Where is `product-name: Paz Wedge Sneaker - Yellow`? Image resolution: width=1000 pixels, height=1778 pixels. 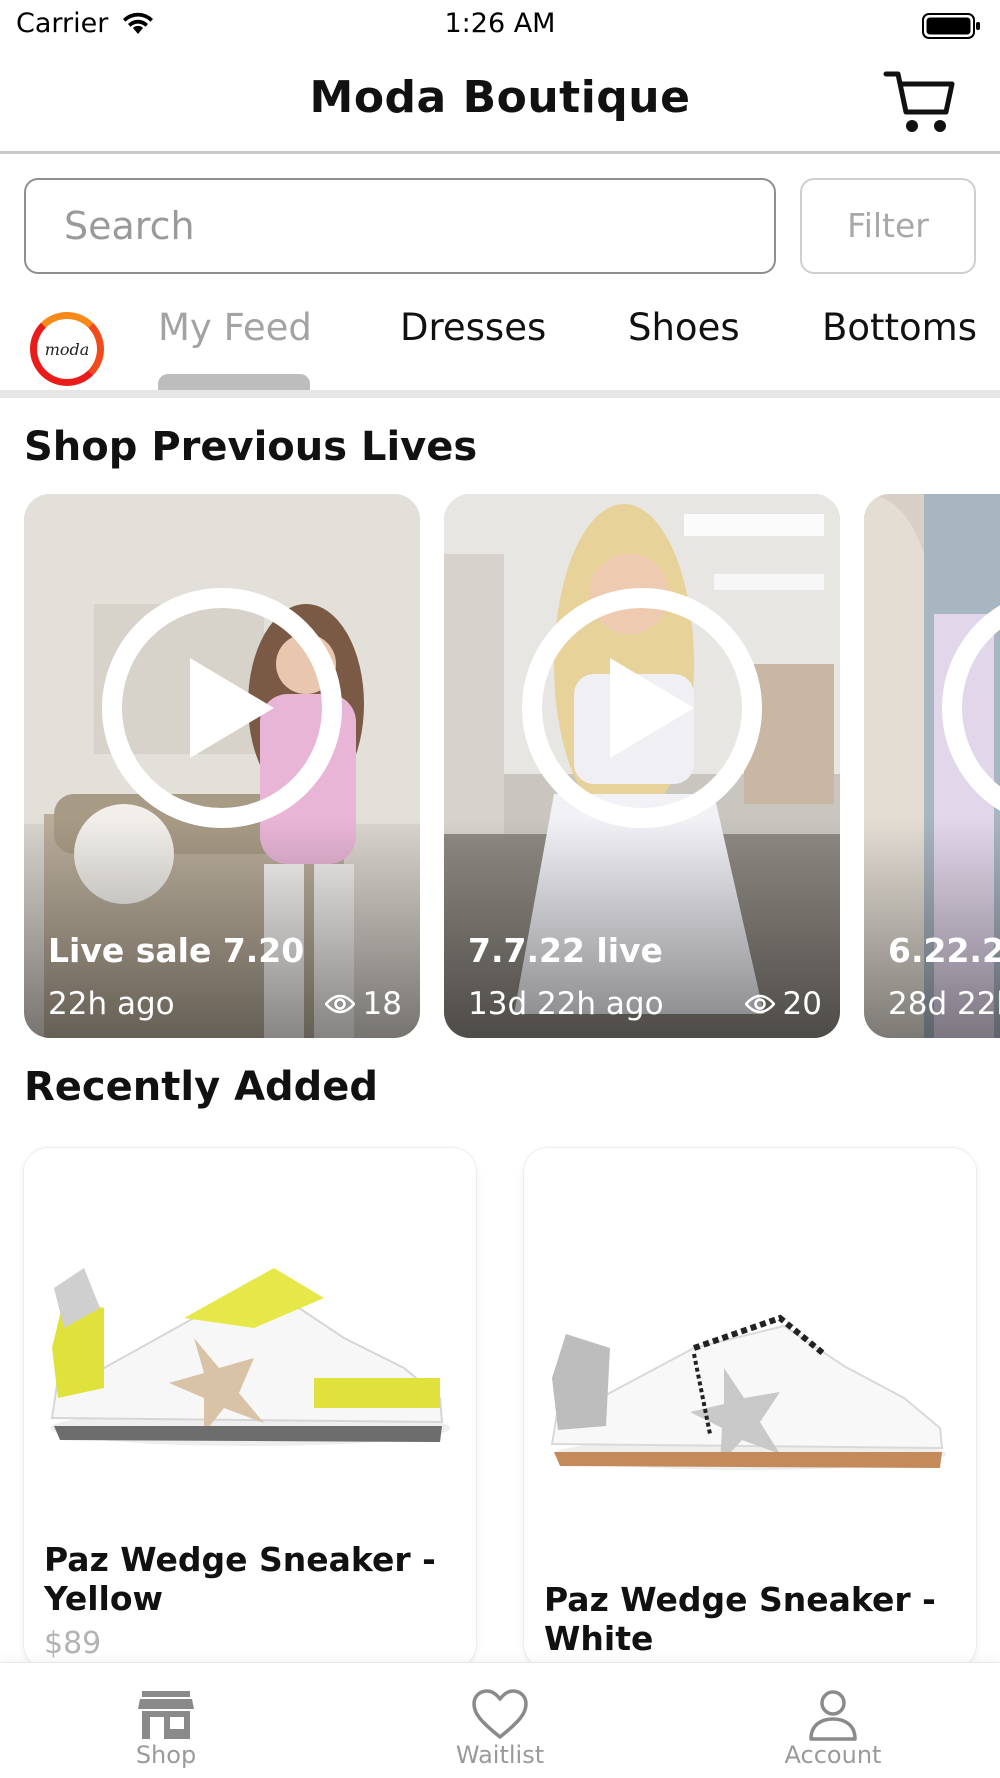
product-name: Paz Wedge Sneaker - Yellow is located at coordinates (240, 1579).